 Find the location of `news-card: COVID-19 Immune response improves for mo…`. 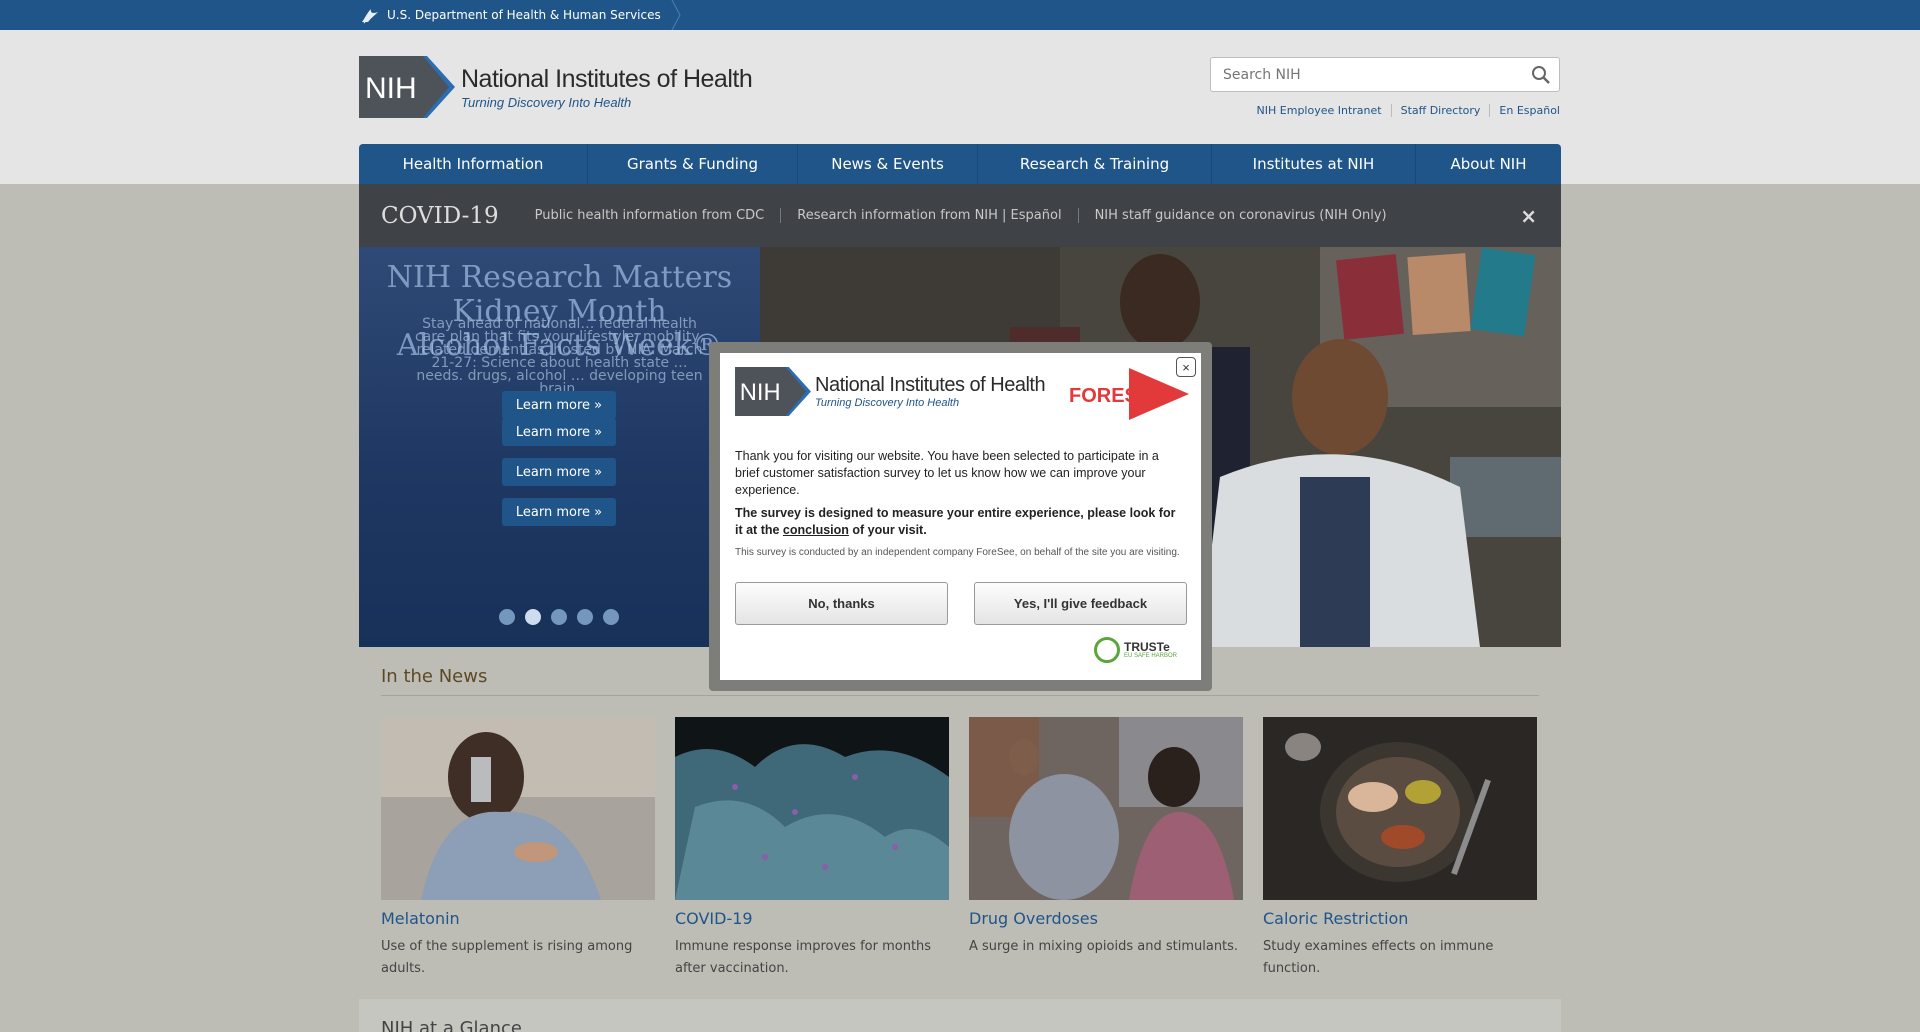

news-card: COVID-19 Immune response improves for mo… is located at coordinates (812, 848).